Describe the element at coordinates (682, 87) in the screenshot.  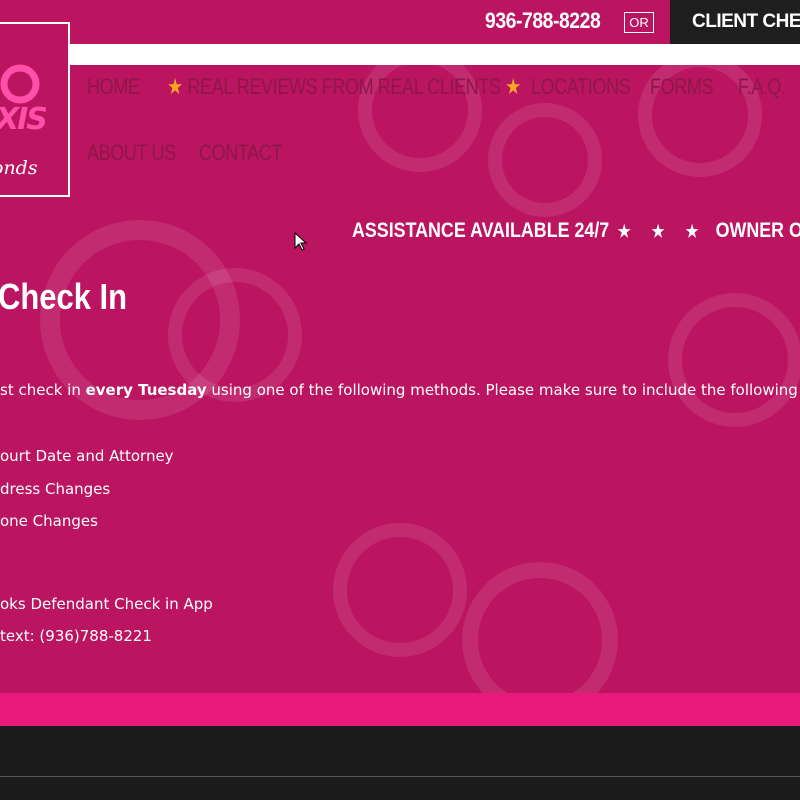
I see `nav-item-forms: FORMS` at that location.